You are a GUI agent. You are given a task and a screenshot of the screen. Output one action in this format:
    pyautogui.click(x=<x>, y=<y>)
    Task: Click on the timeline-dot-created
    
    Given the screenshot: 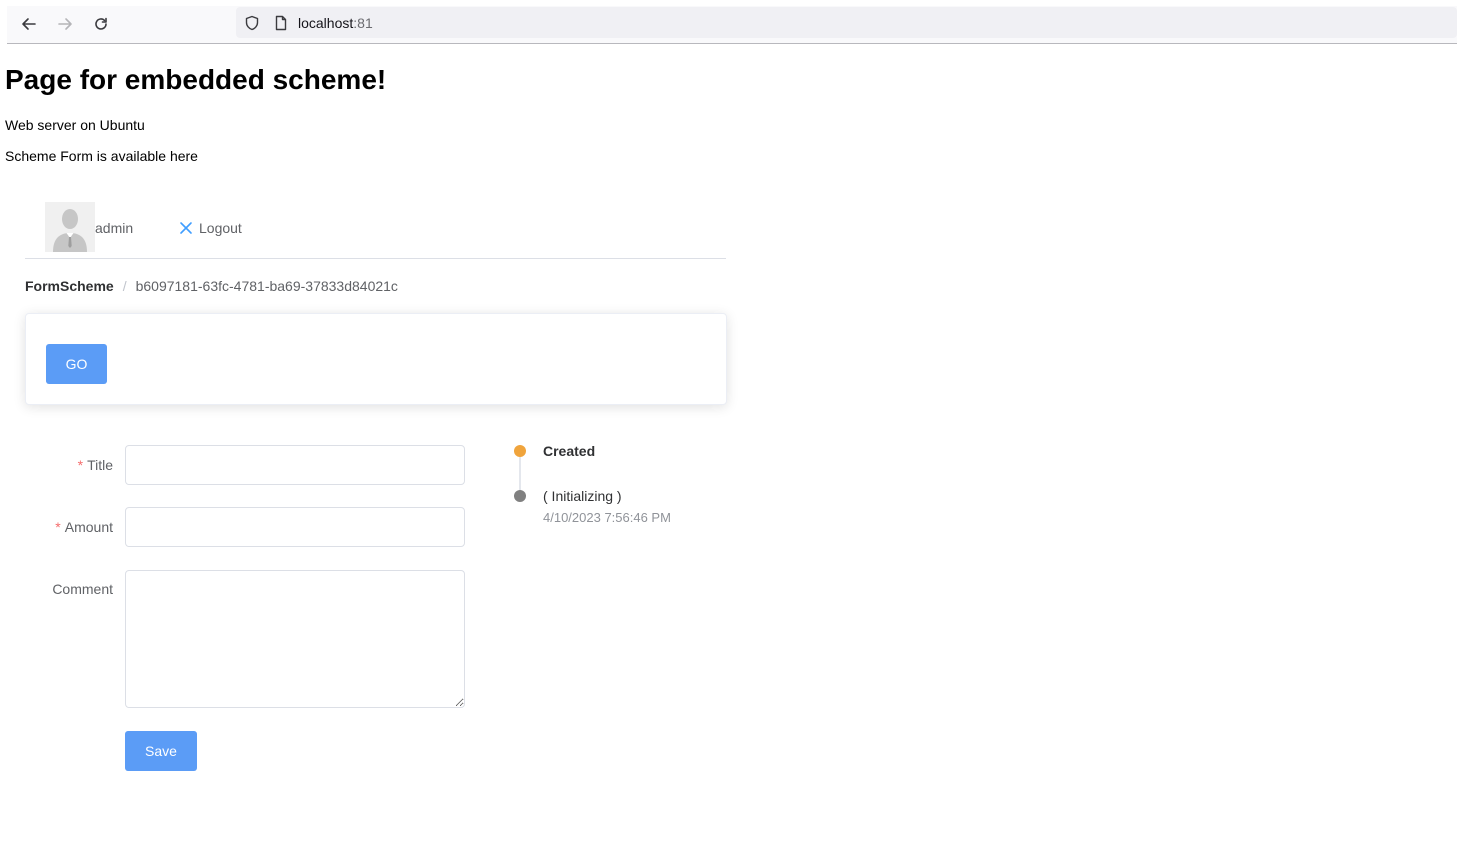 What is the action you would take?
    pyautogui.click(x=520, y=451)
    